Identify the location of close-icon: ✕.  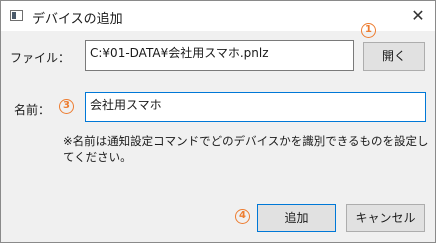
(418, 16).